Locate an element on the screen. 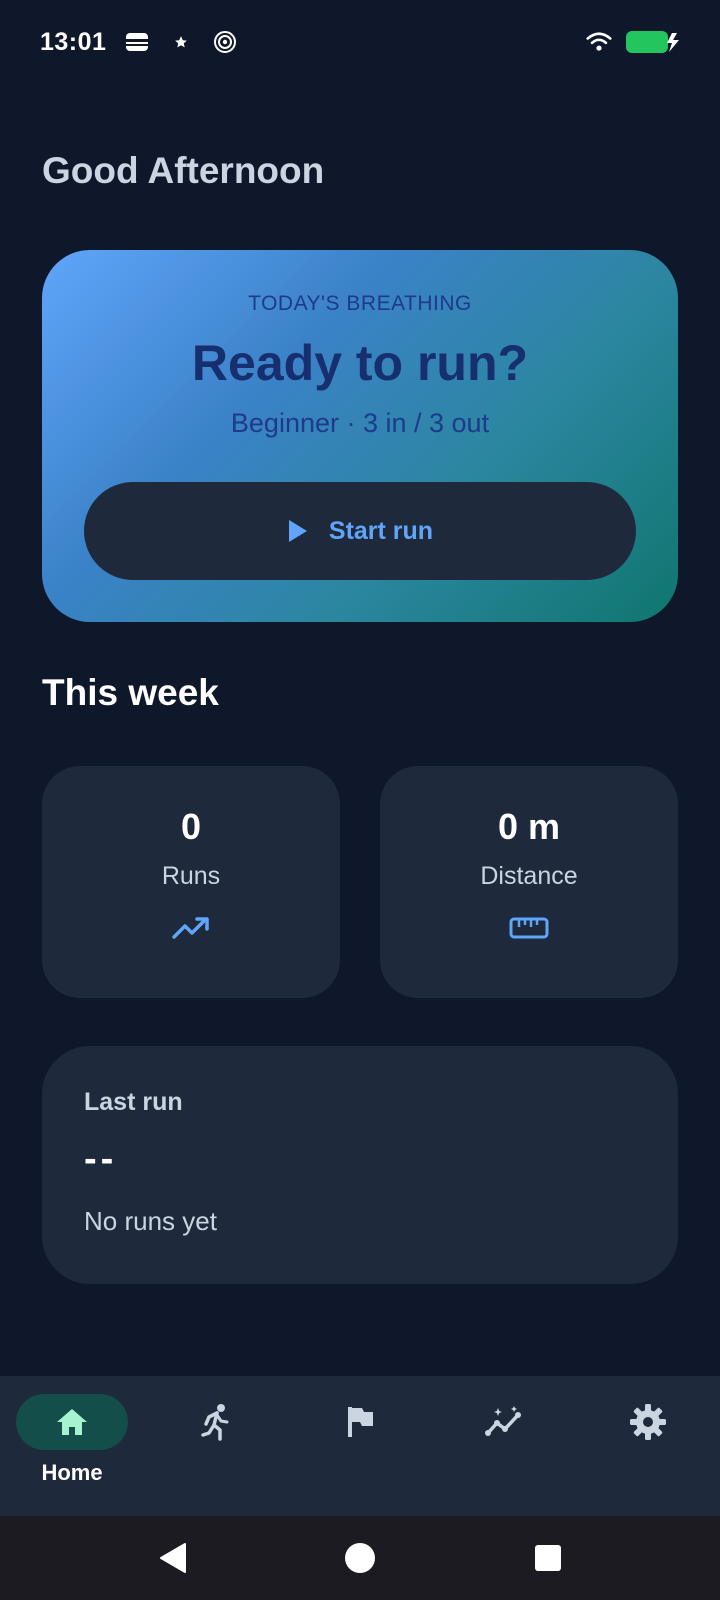 The image size is (720, 1600). nav-insights-pill is located at coordinates (504, 1422).